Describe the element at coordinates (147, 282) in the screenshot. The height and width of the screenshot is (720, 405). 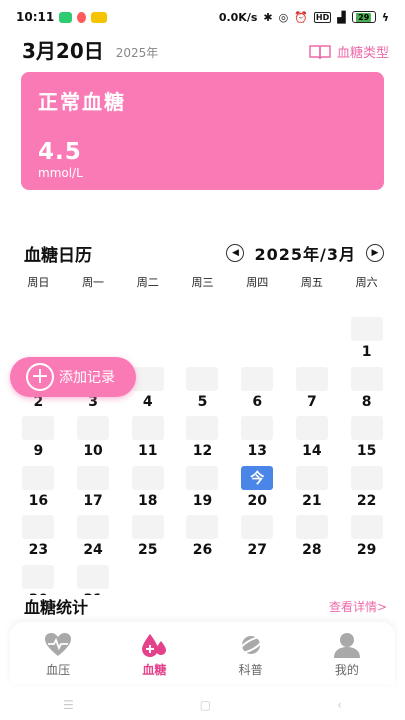
I see `weekday-label: 周二` at that location.